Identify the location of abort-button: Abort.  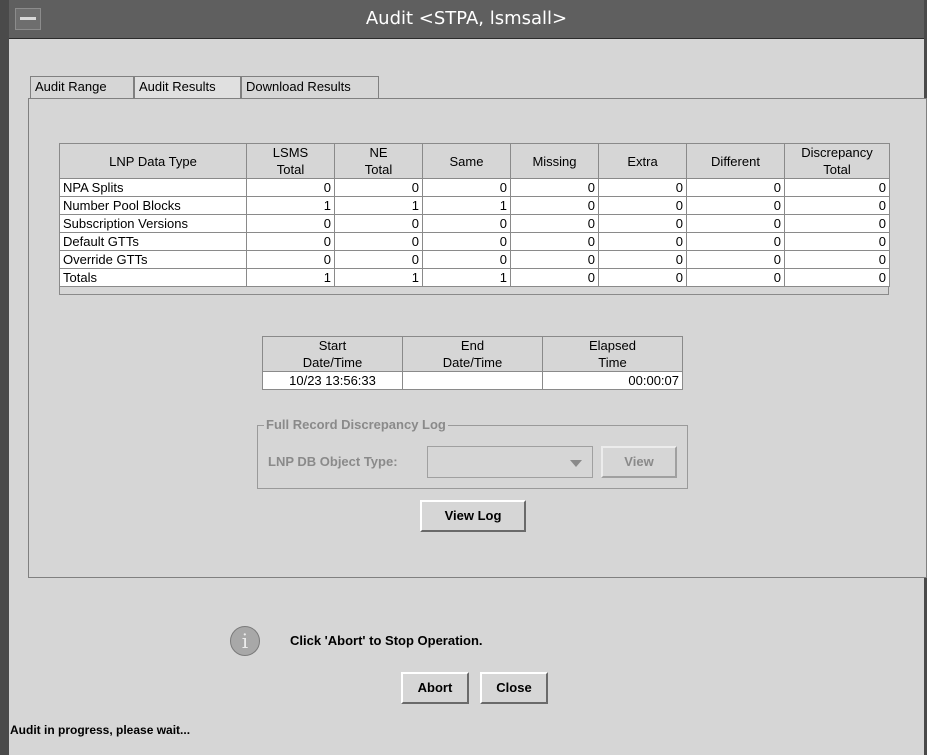
(435, 688).